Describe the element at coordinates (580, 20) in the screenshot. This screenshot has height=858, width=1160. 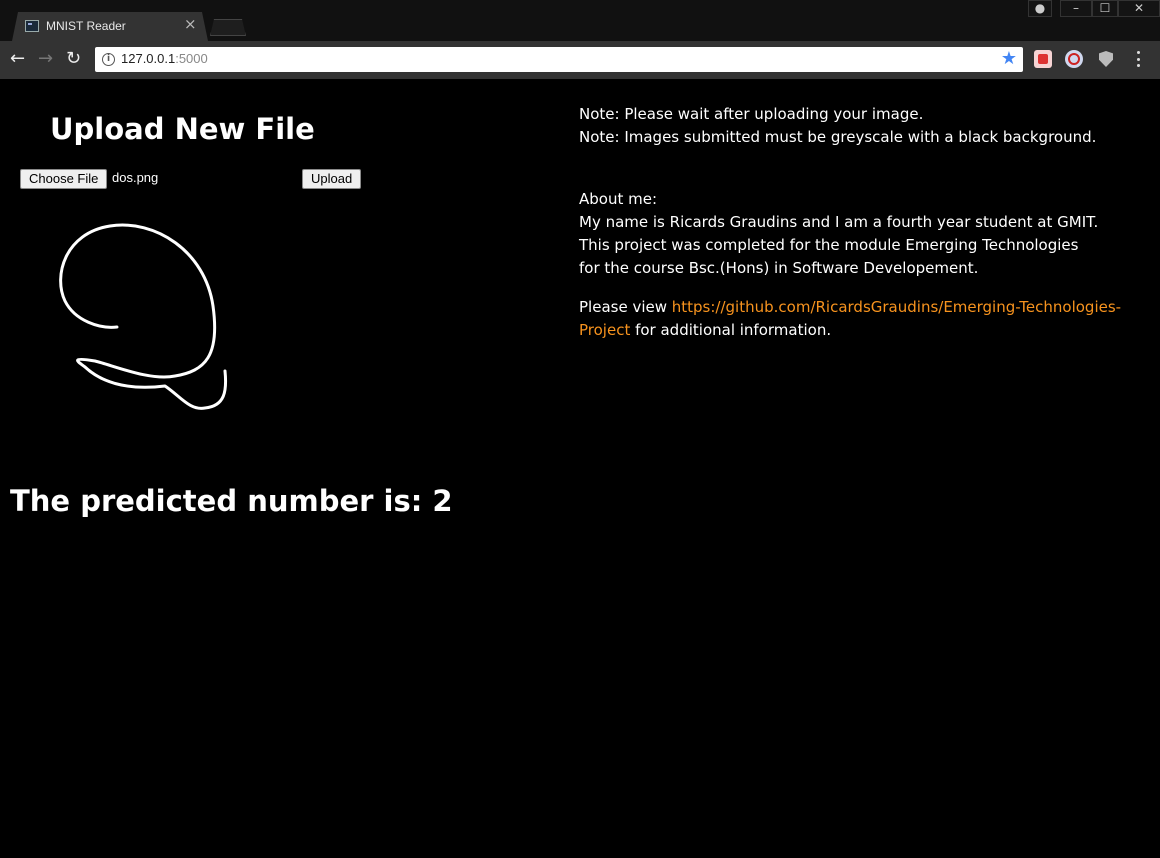
I see `browser-titlebar: MNIST Reader × ● – ☐ ✕` at that location.